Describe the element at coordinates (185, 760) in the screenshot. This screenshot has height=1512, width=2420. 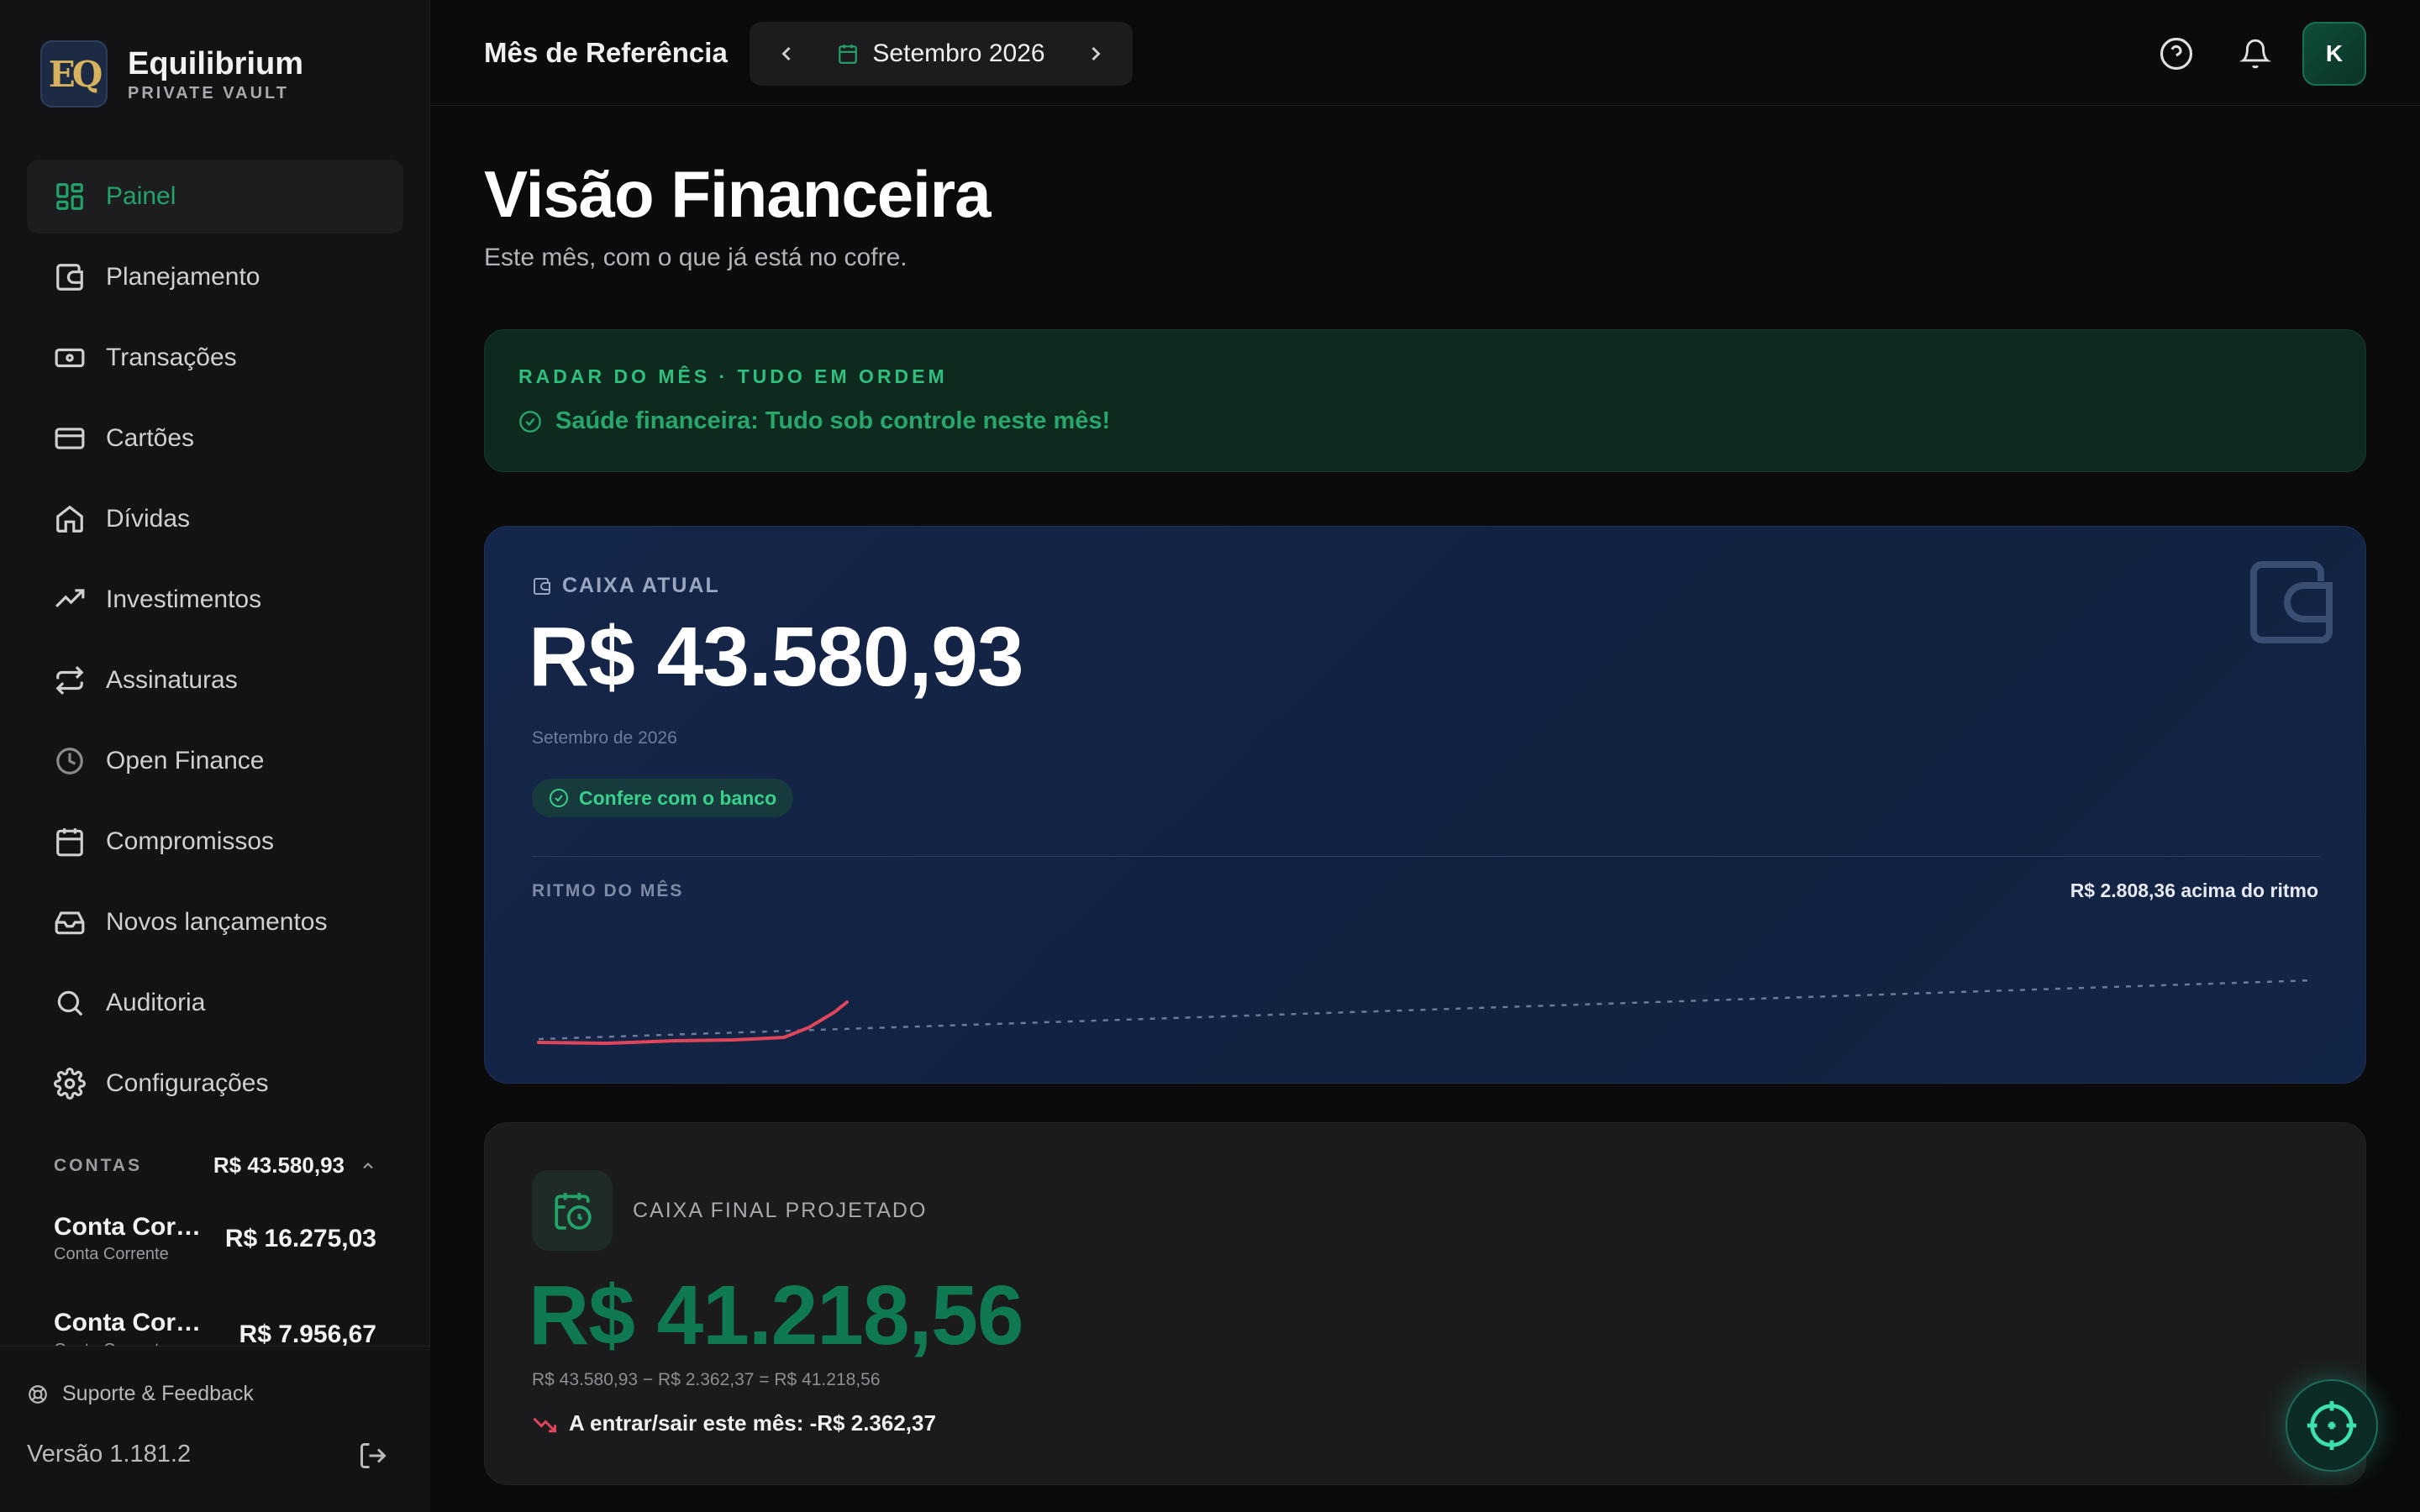
I see `sidebar-item-label: Open Finance` at that location.